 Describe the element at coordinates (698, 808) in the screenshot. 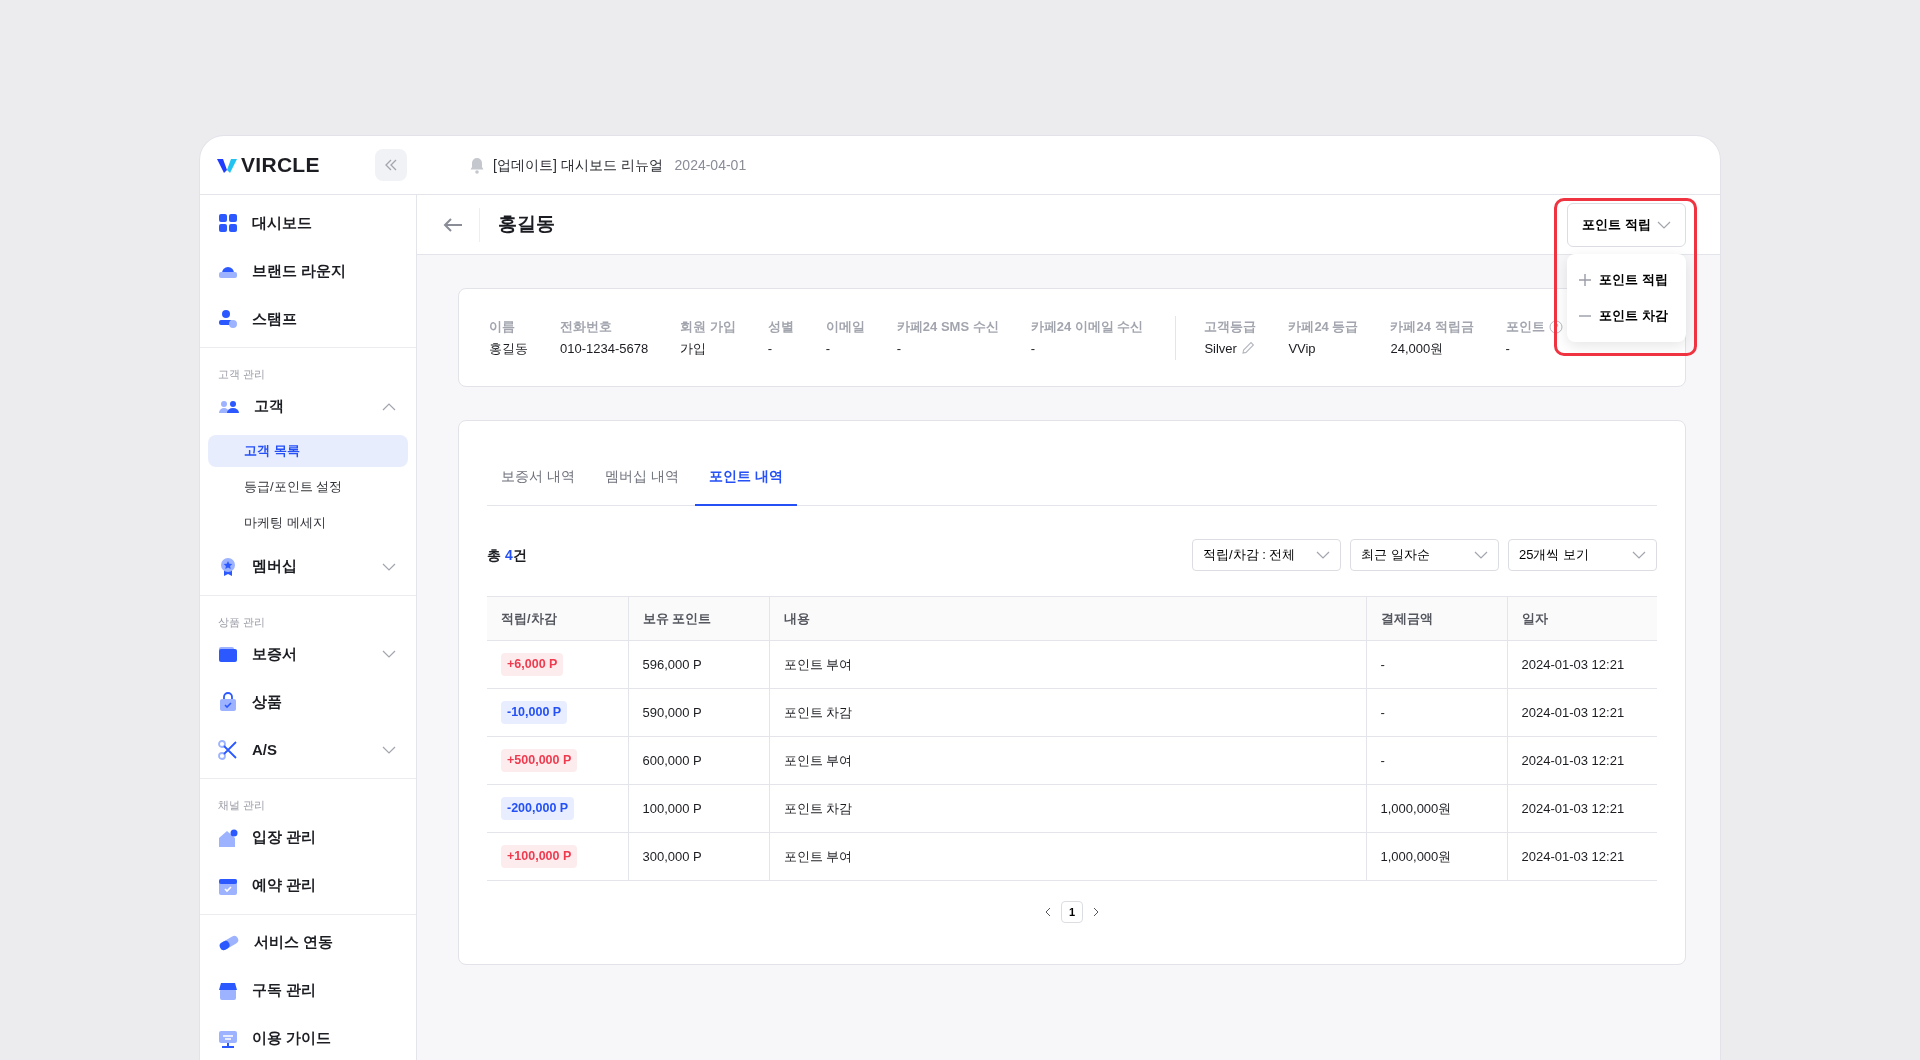

I see `table-cell: 100,000 P` at that location.